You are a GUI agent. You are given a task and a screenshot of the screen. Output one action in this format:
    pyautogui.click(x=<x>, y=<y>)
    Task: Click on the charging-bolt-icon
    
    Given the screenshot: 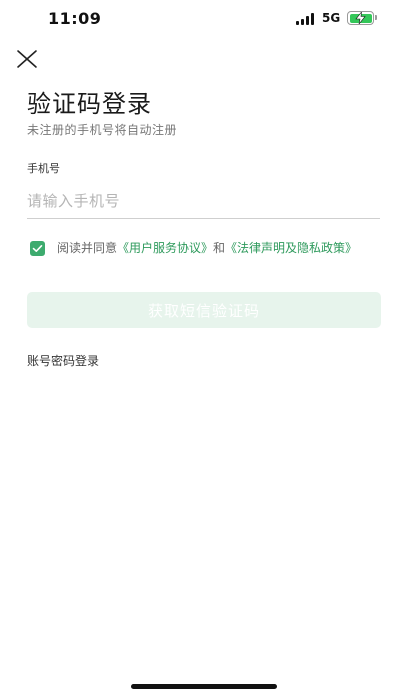 What is the action you would take?
    pyautogui.click(x=360, y=18)
    